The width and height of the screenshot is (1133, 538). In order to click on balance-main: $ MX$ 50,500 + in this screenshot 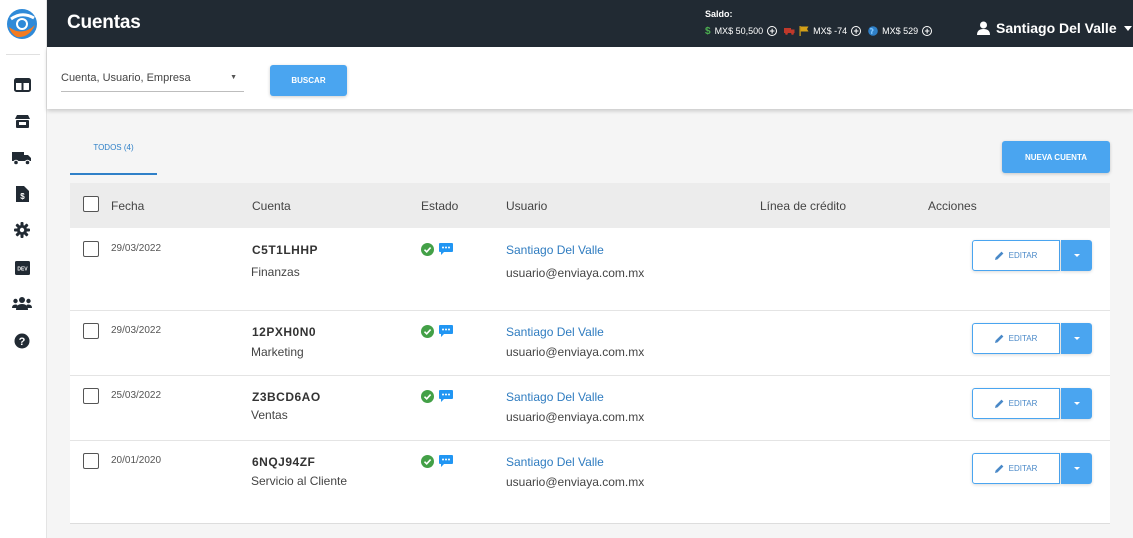, I will do `click(741, 31)`.